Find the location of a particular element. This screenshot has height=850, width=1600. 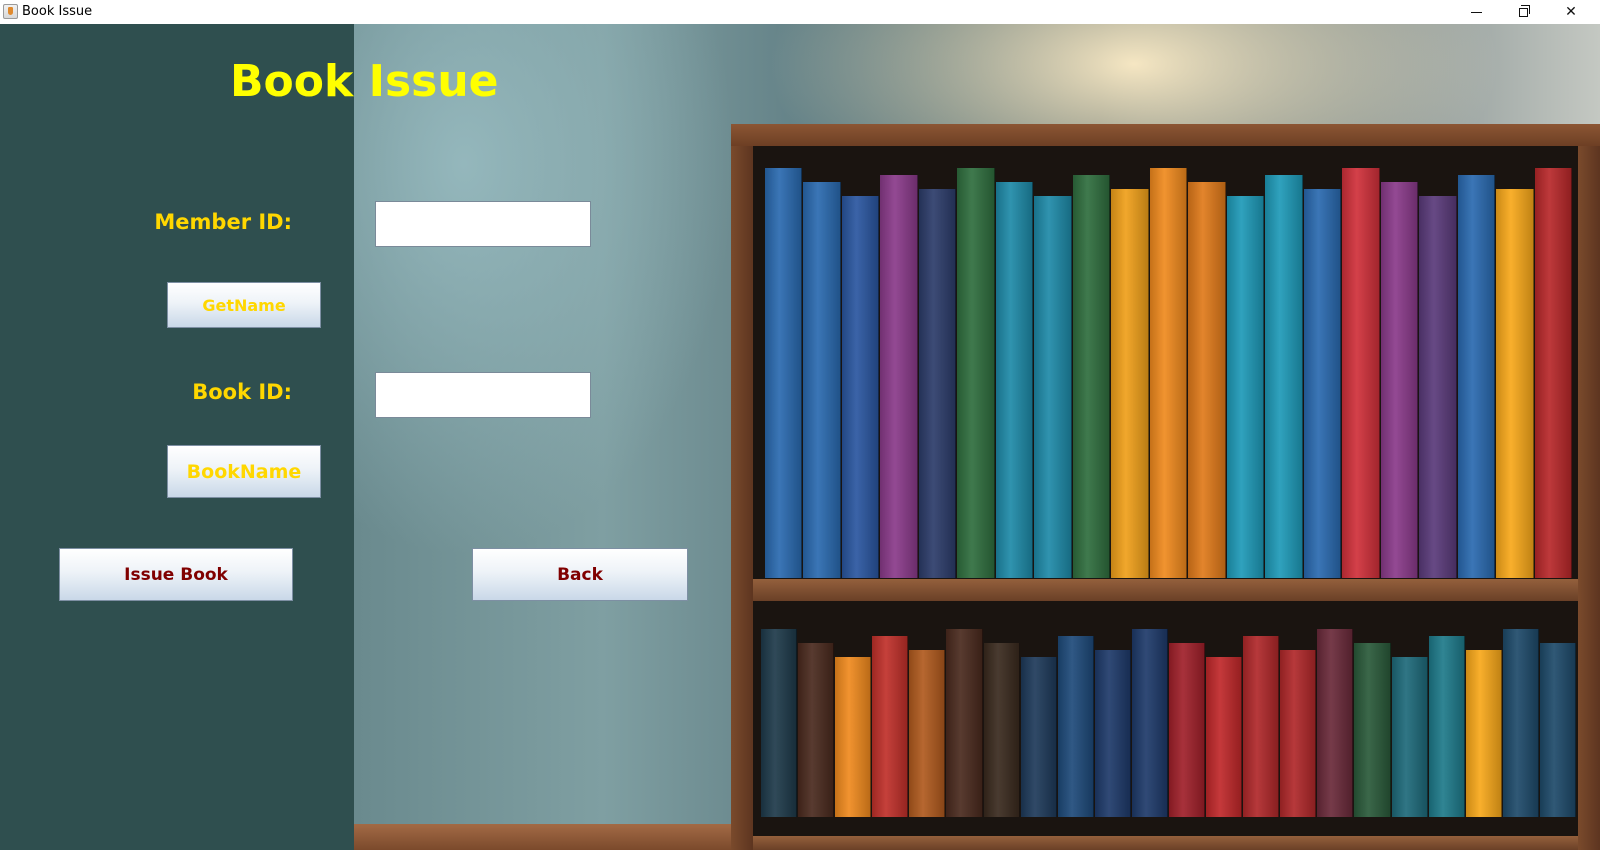

floor is located at coordinates (554, 837).